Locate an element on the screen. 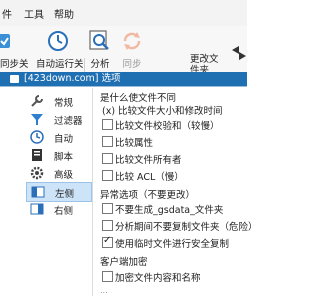  nav-item-label: 自动 is located at coordinates (64, 139).